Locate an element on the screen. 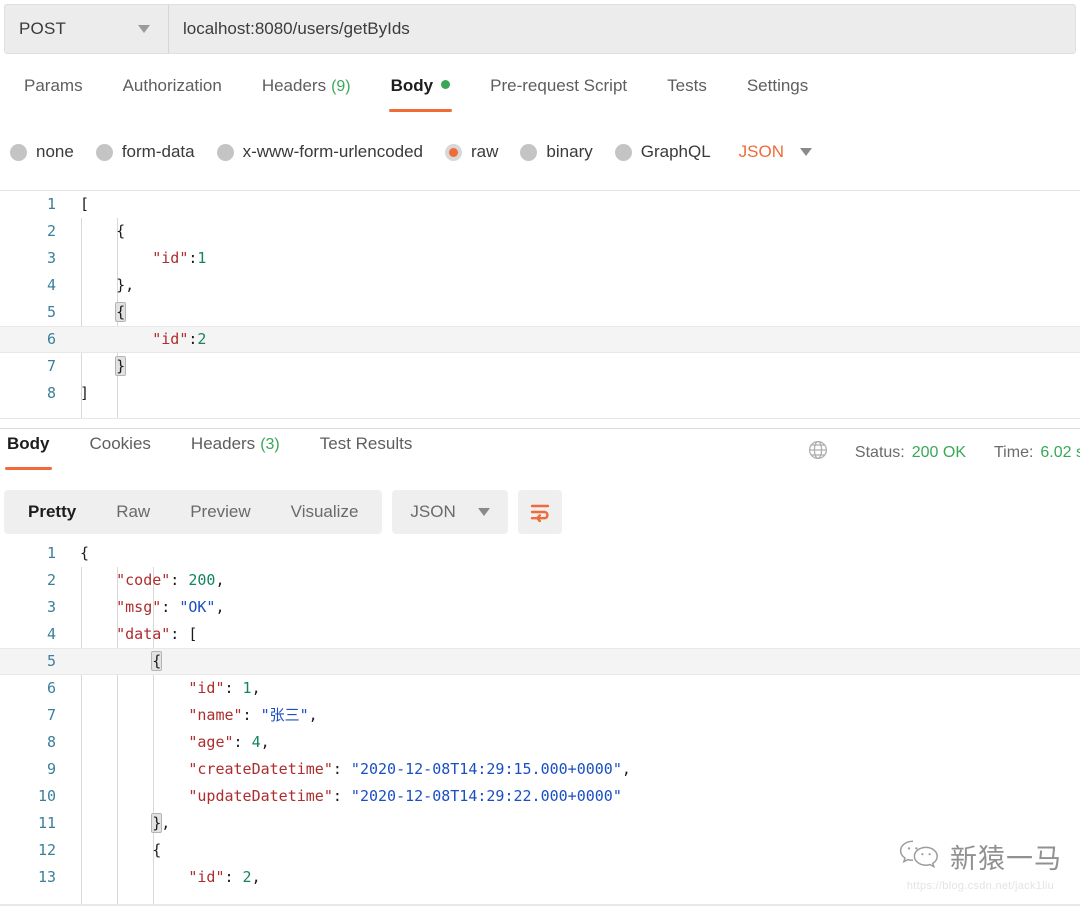  request-tab-pre-request-script: Pre-request Script is located at coordinates (558, 92).